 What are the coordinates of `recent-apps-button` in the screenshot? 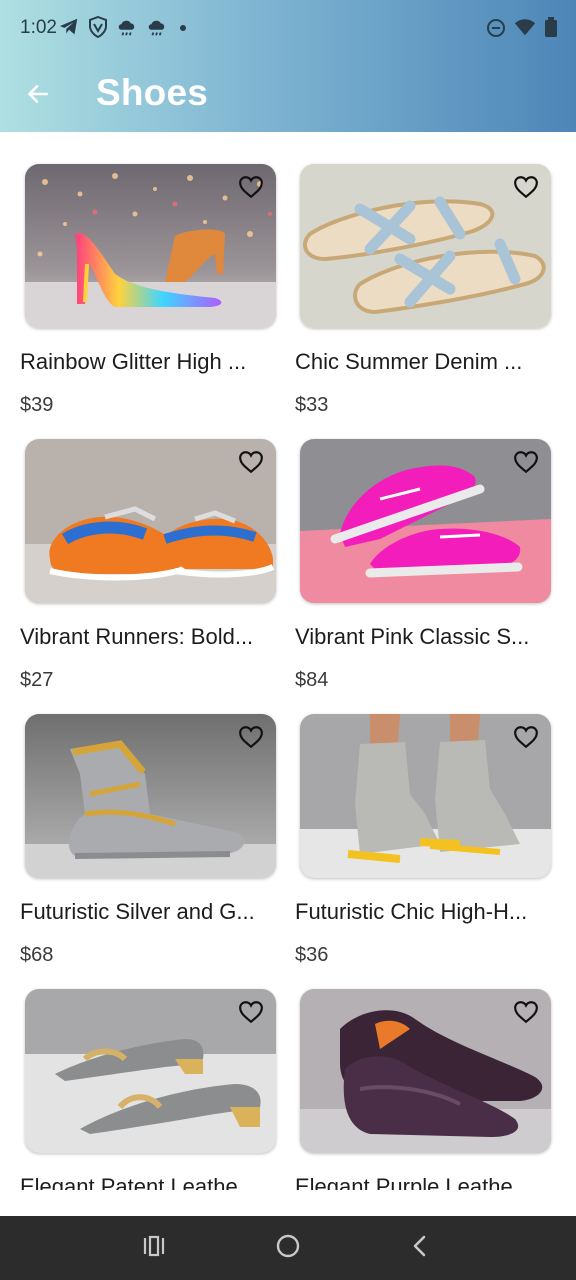 It's located at (154, 1248).